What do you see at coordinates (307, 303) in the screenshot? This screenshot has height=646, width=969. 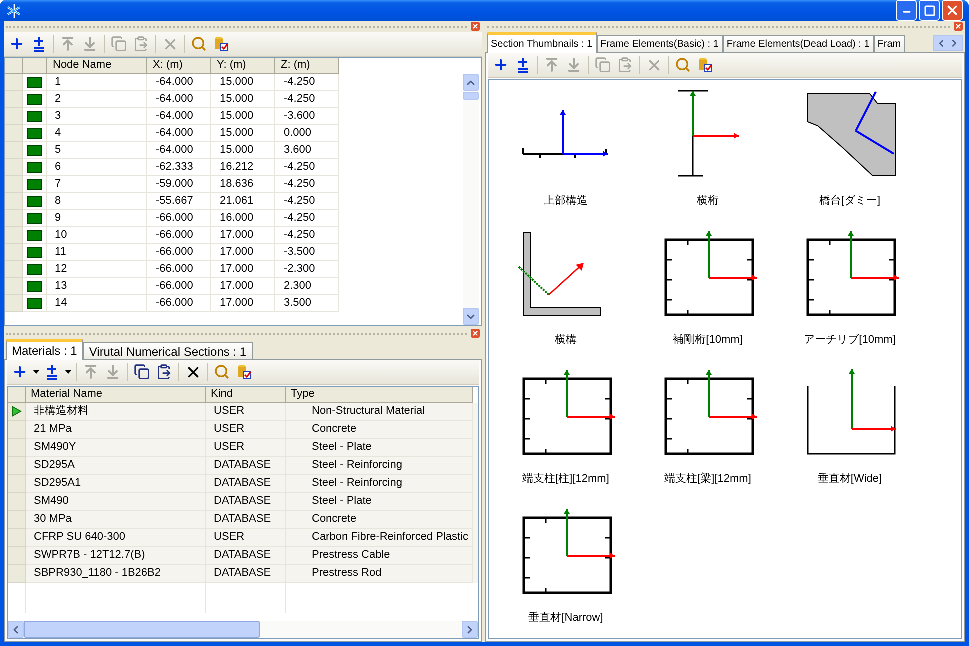 I see `table-cell: 3.500` at bounding box center [307, 303].